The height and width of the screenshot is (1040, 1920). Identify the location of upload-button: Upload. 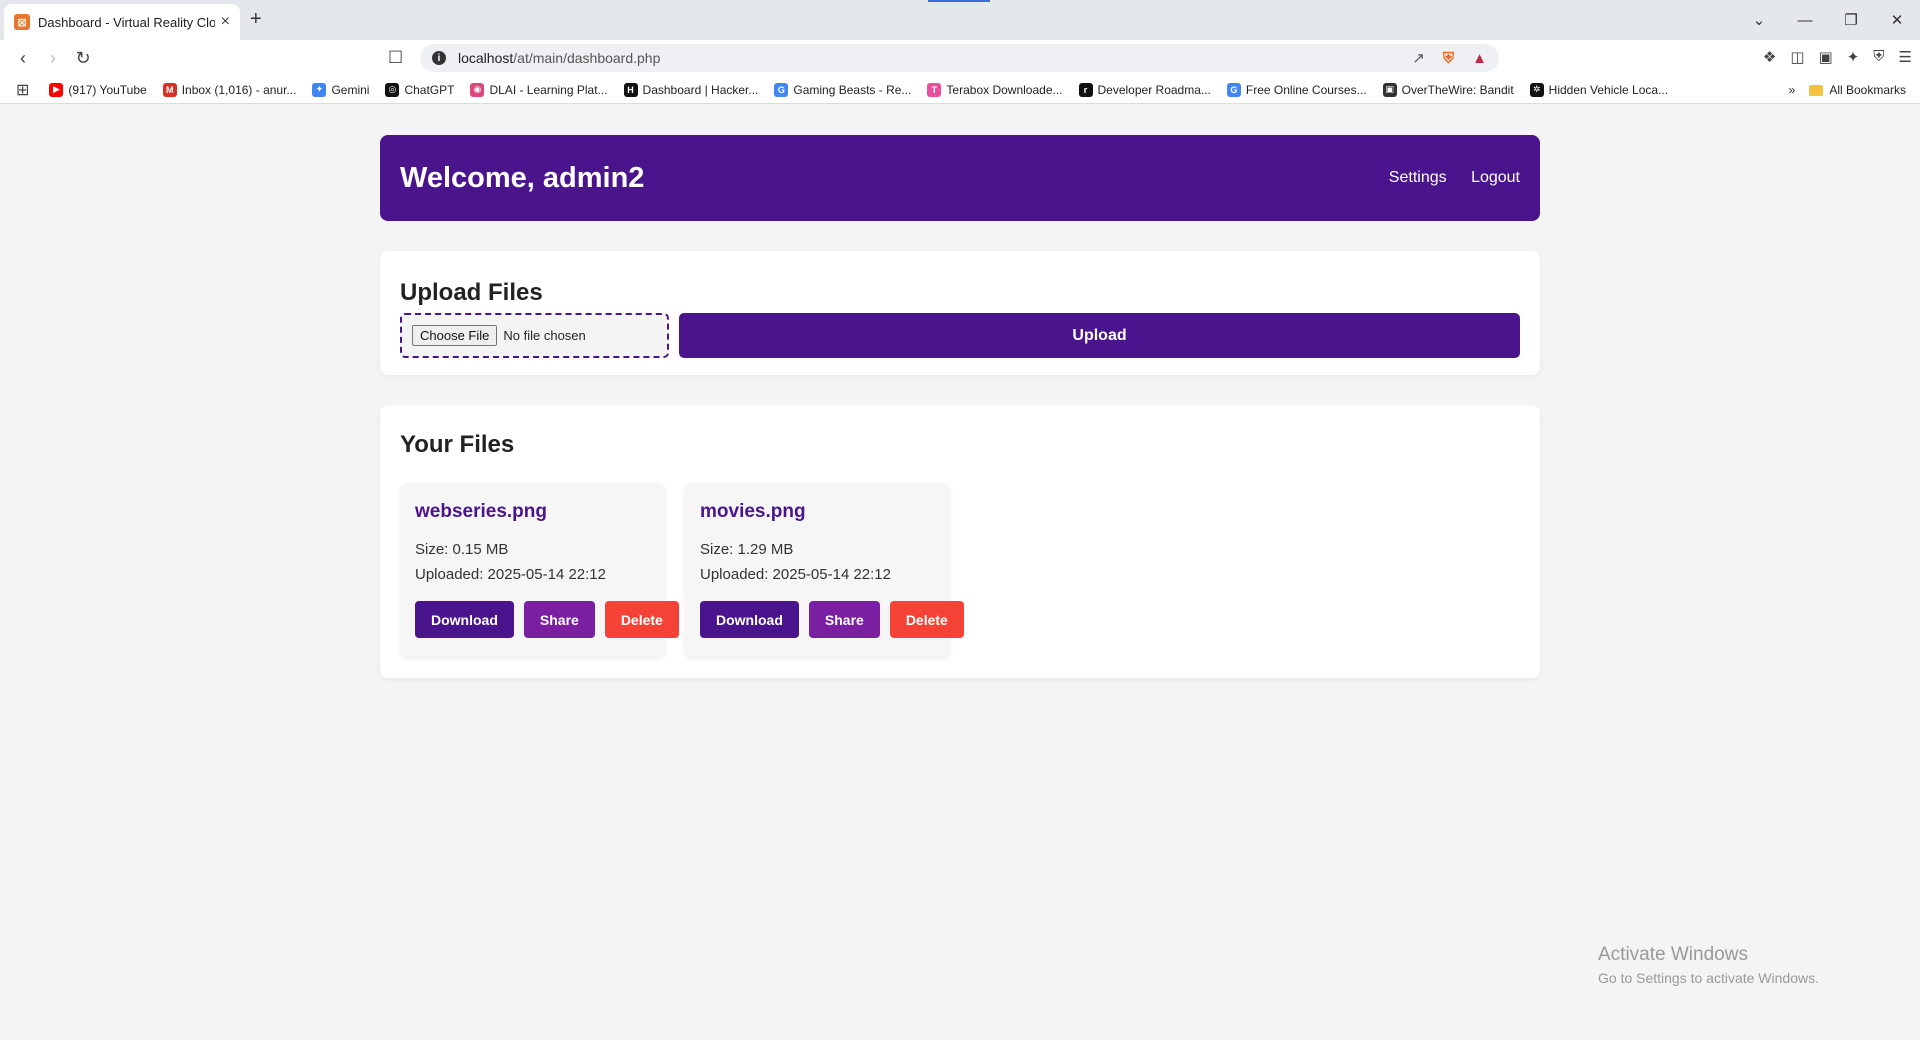
(1099, 335).